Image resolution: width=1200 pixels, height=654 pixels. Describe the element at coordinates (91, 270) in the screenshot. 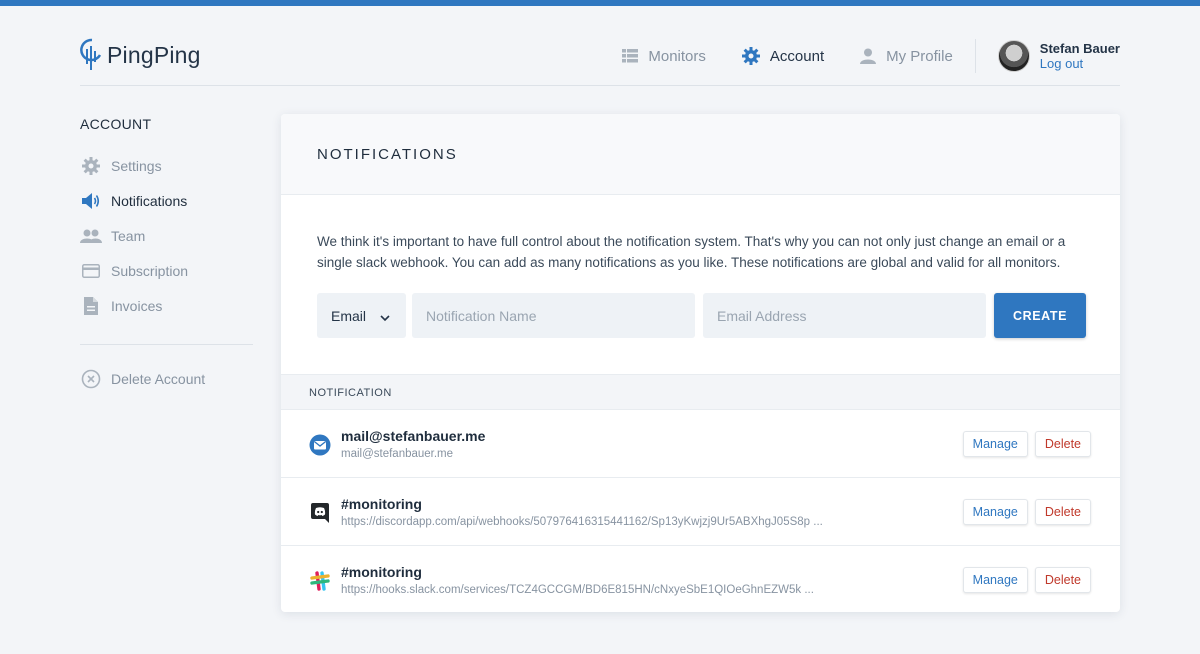

I see `card-icon` at that location.